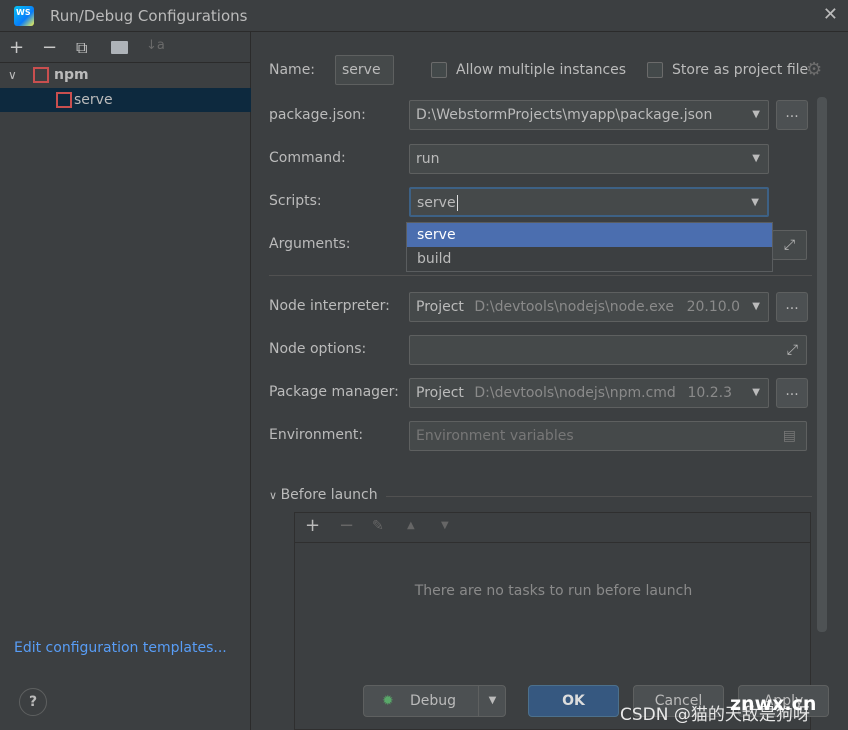 This screenshot has width=848, height=730. I want to click on environment-label: Environment:, so click(316, 435).